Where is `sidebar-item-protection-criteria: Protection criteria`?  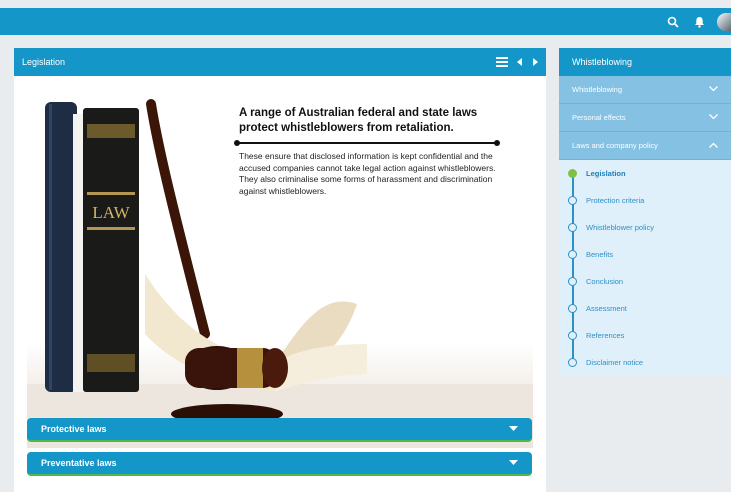
sidebar-item-protection-criteria: Protection criteria is located at coordinates (645, 200).